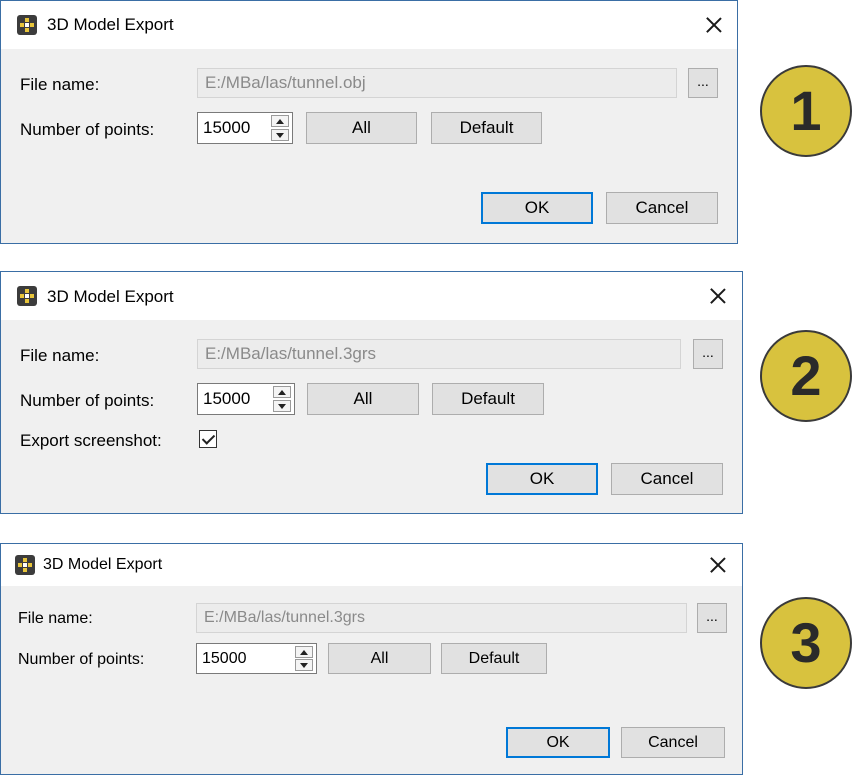 The image size is (867, 775). I want to click on export-screenshot-label: Export screenshot:, so click(91, 440).